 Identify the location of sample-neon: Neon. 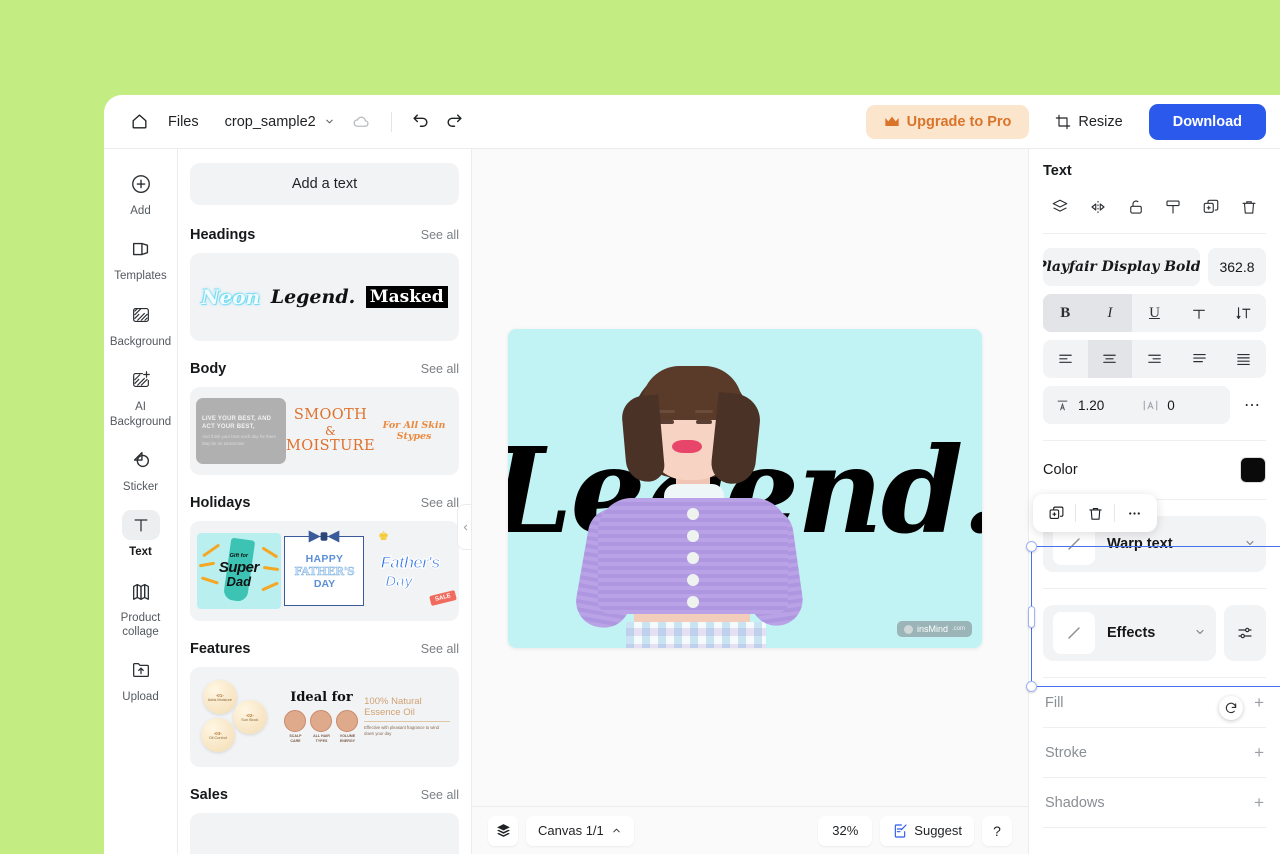
(230, 297).